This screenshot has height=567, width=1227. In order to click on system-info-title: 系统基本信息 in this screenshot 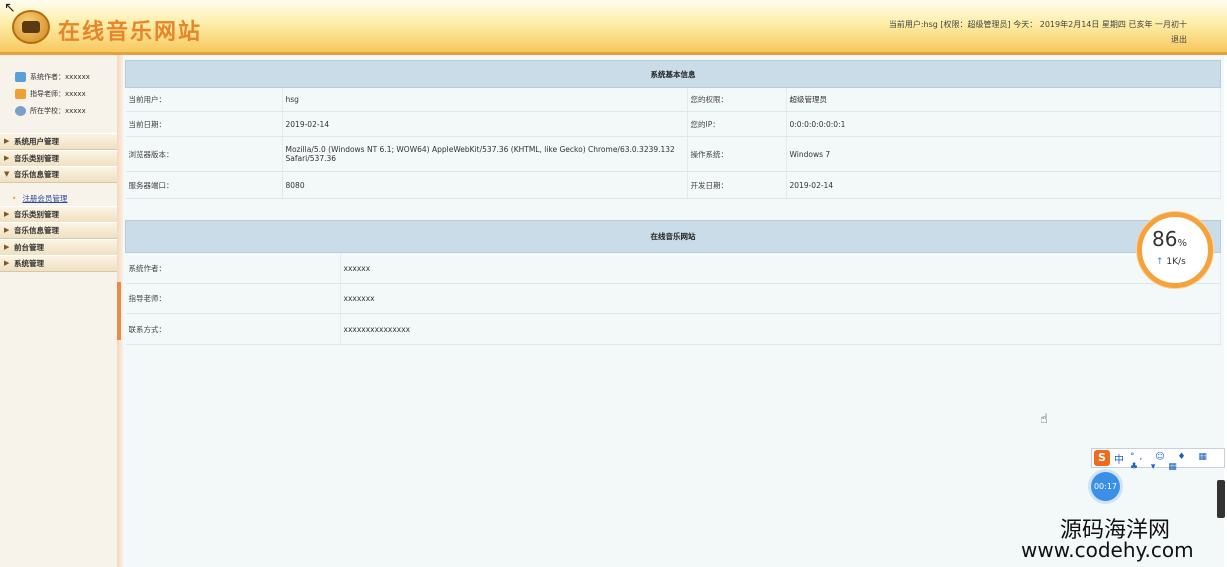, I will do `click(673, 74)`.